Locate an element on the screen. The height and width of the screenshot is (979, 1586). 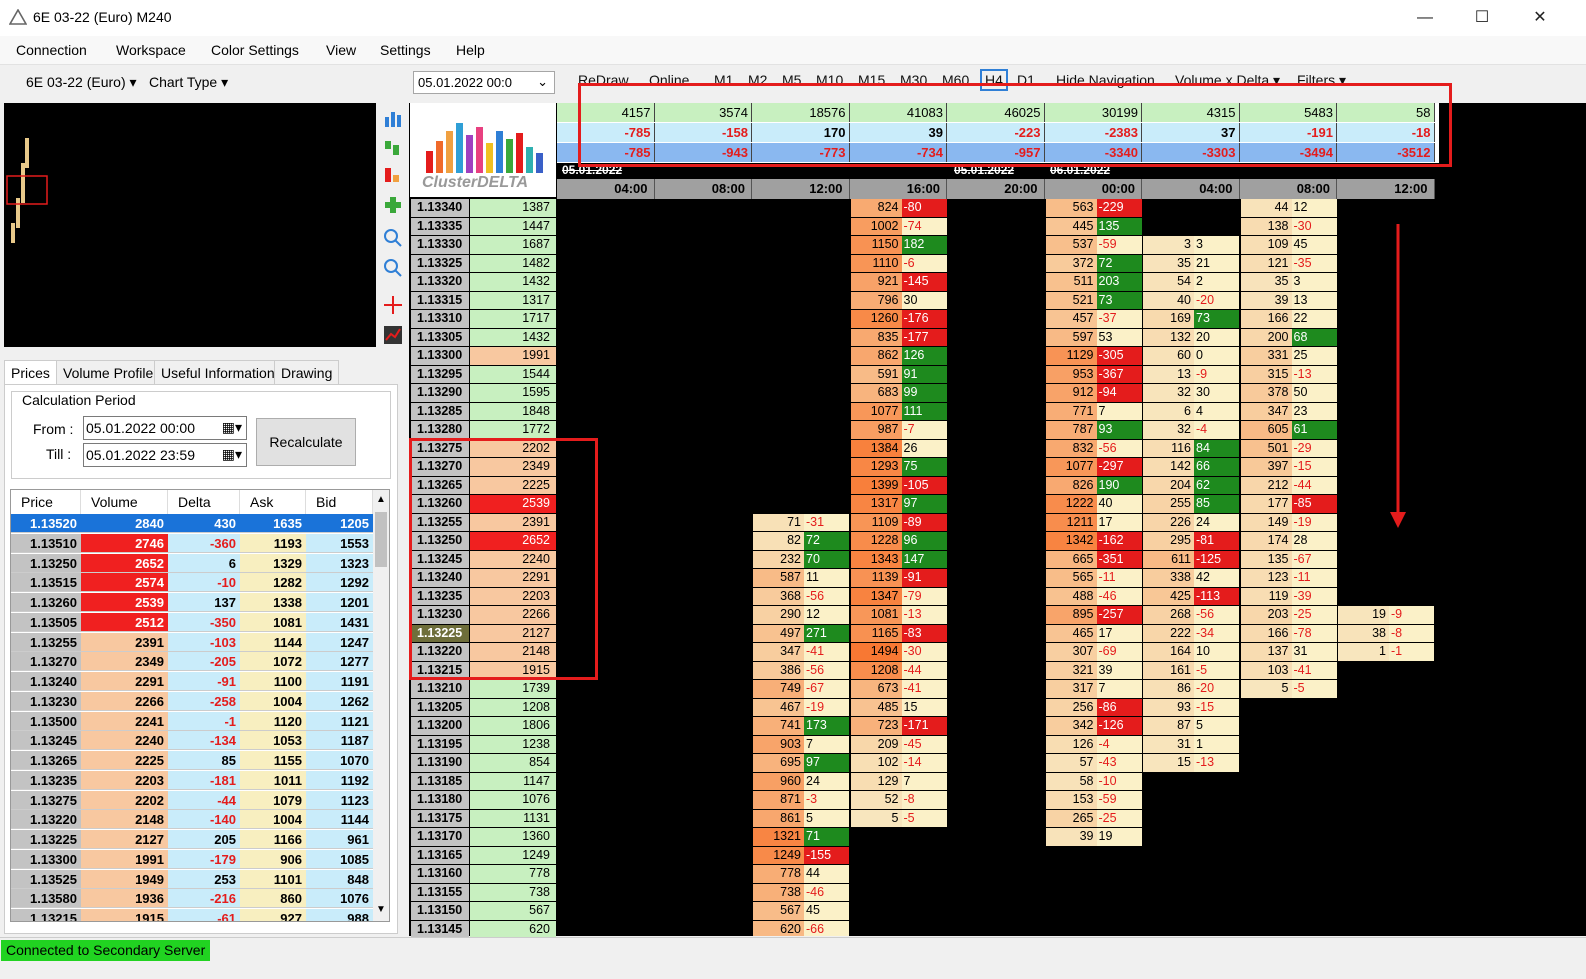
footprint-cell: 126 -4 is located at coordinates (1093, 744).